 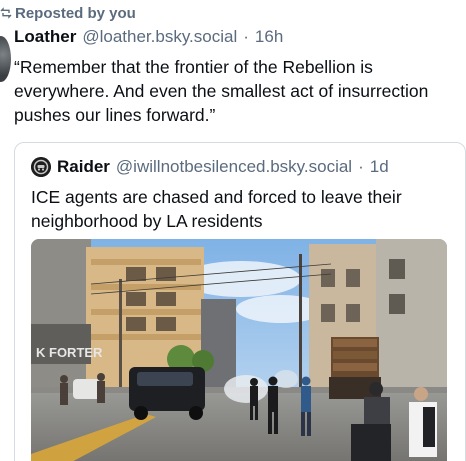 I want to click on quoted-author-handle: @iwillnotbesilenced.bsky.social, so click(x=234, y=167).